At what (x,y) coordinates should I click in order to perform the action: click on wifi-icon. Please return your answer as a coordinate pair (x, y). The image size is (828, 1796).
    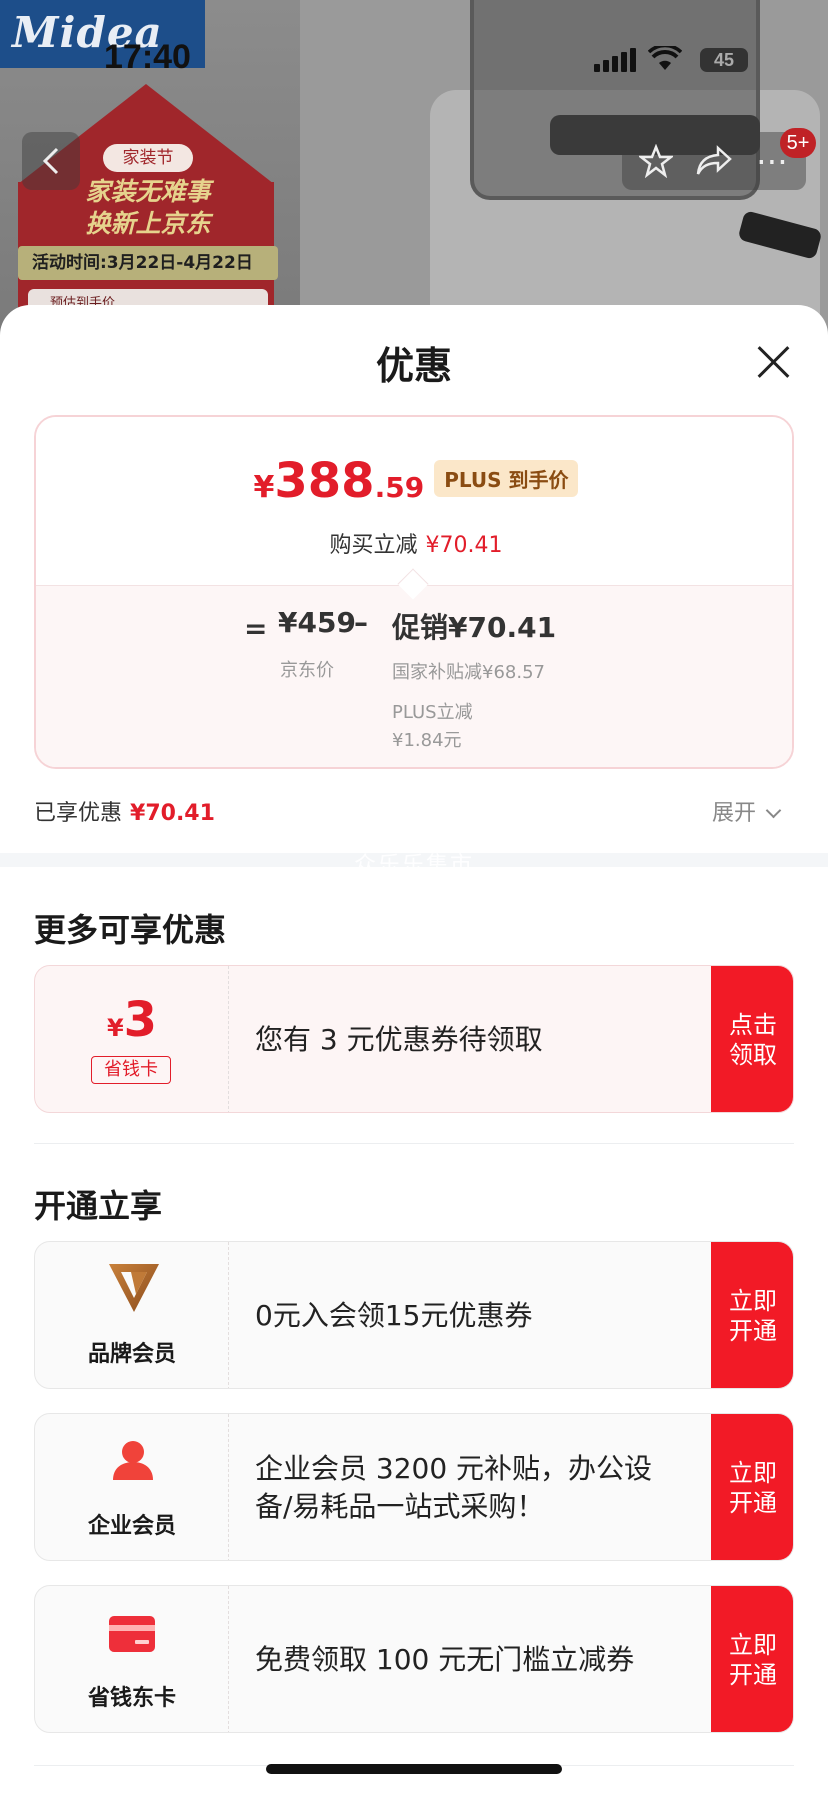
    Looking at the image, I should click on (665, 61).